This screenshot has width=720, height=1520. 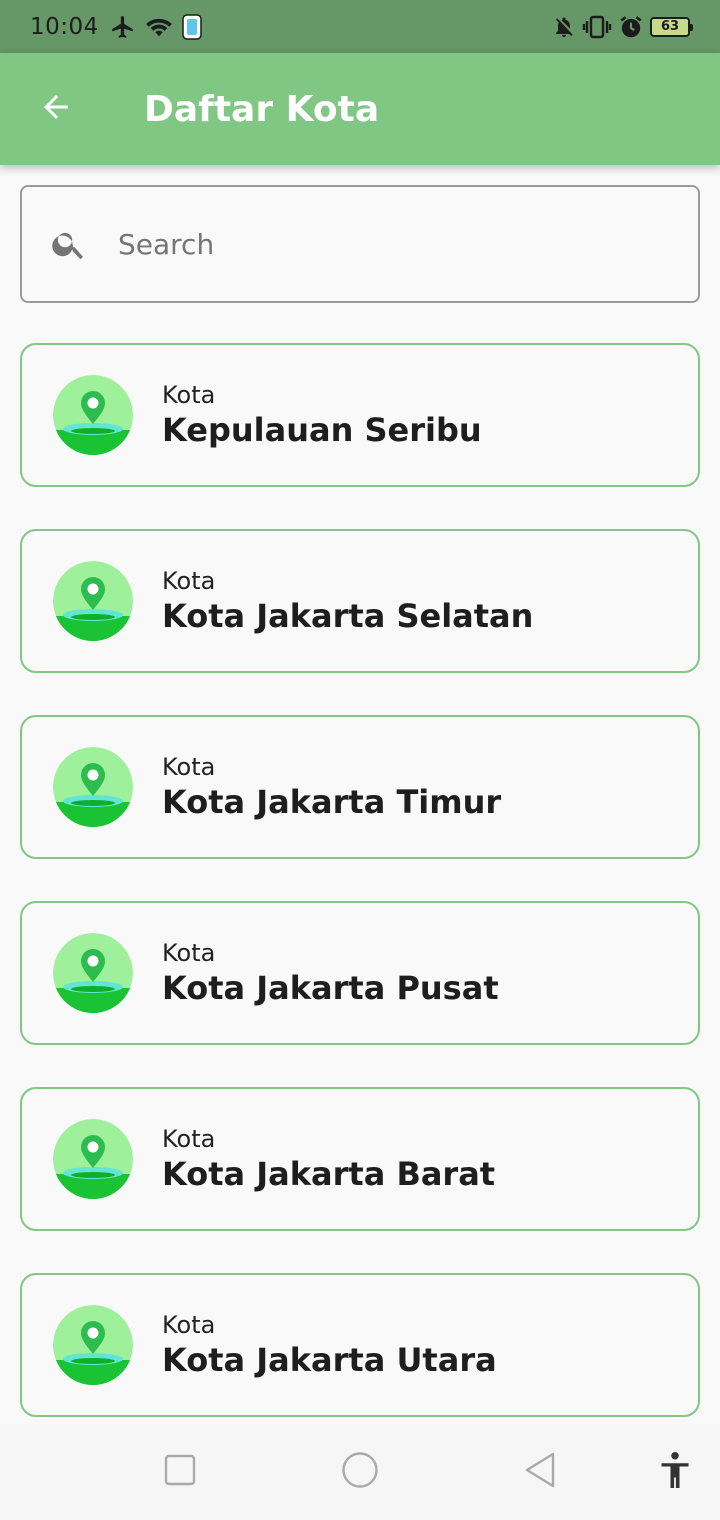 What do you see at coordinates (631, 27) in the screenshot?
I see `alarm-icon` at bounding box center [631, 27].